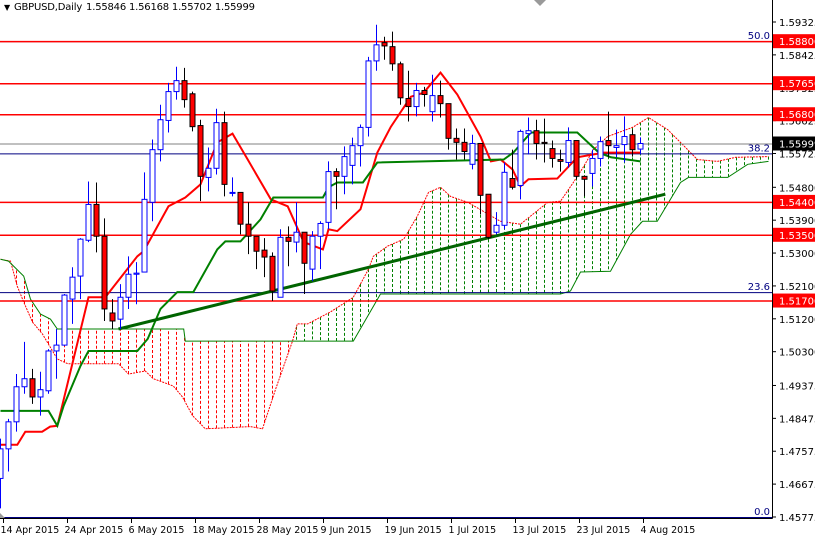 The height and width of the screenshot is (538, 815). What do you see at coordinates (797, 23) in the screenshot?
I see `price-tick-label: 1.59325` at bounding box center [797, 23].